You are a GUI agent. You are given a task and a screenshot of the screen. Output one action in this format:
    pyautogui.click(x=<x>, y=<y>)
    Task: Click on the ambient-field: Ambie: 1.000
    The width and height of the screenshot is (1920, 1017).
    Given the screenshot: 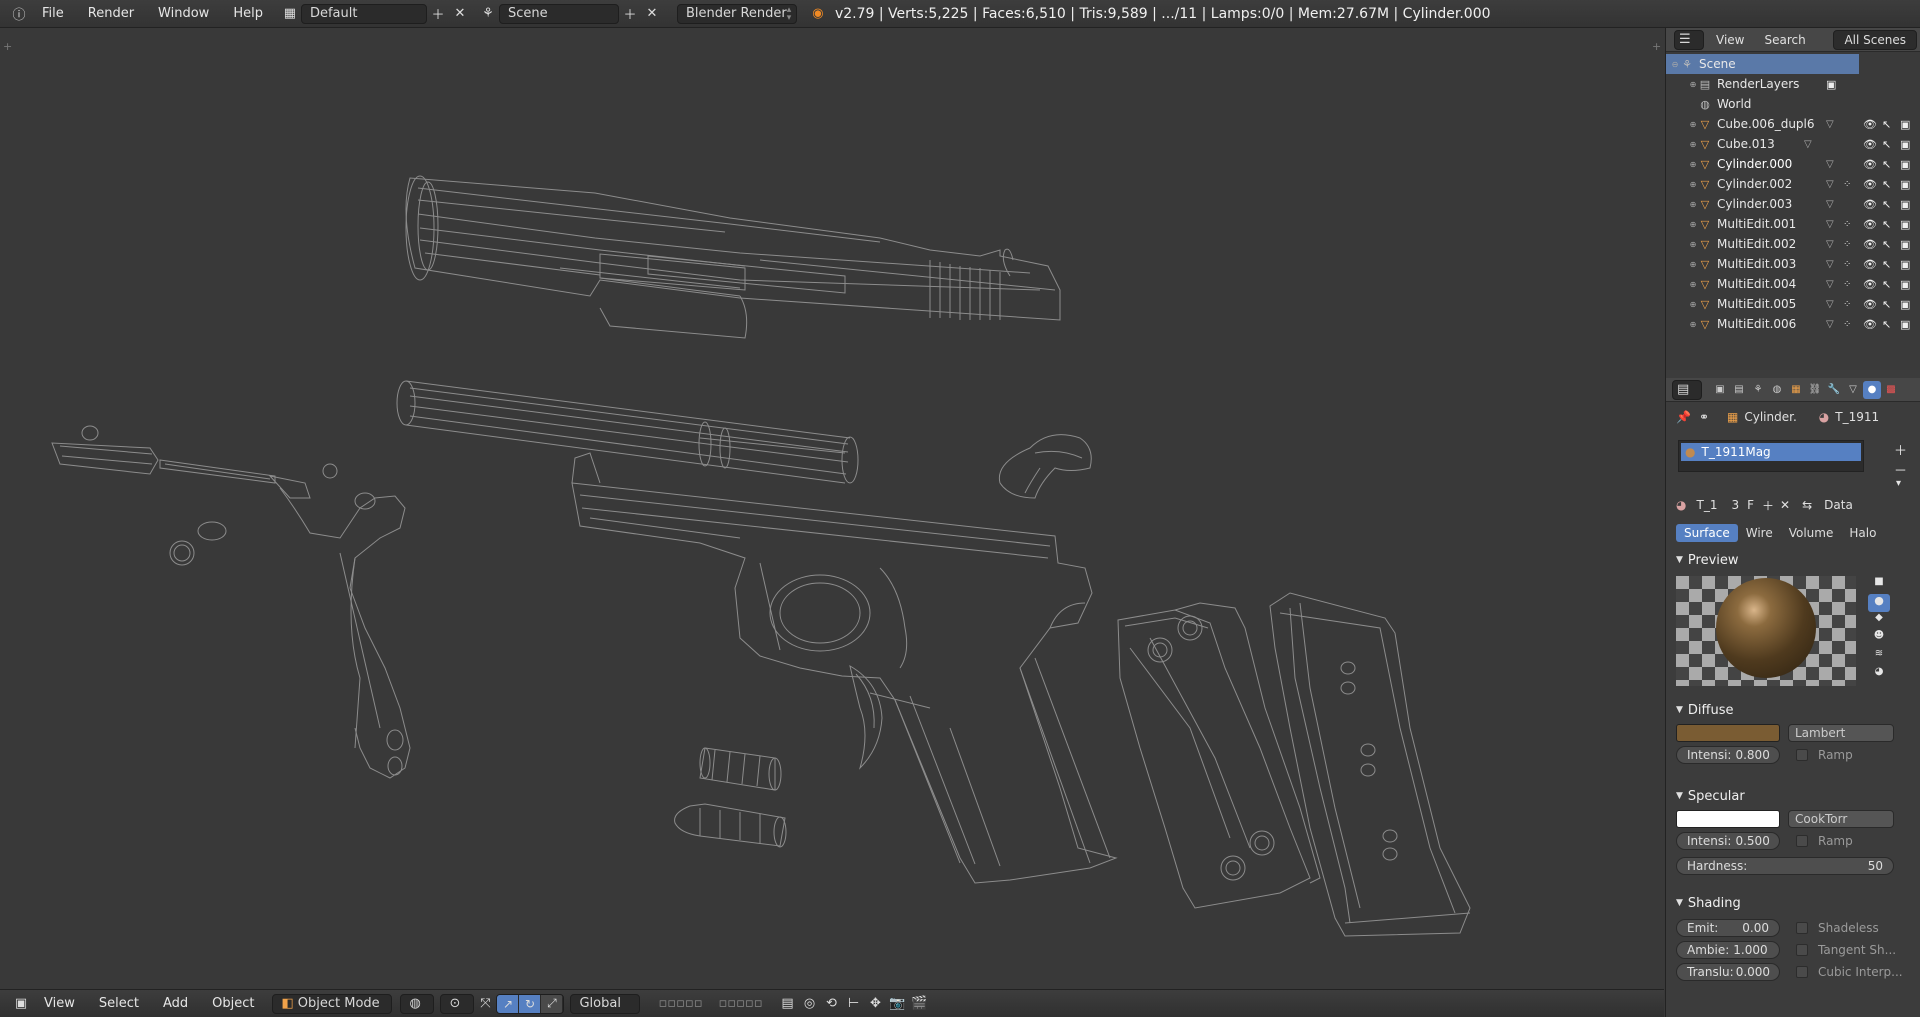 What is the action you would take?
    pyautogui.click(x=1728, y=950)
    